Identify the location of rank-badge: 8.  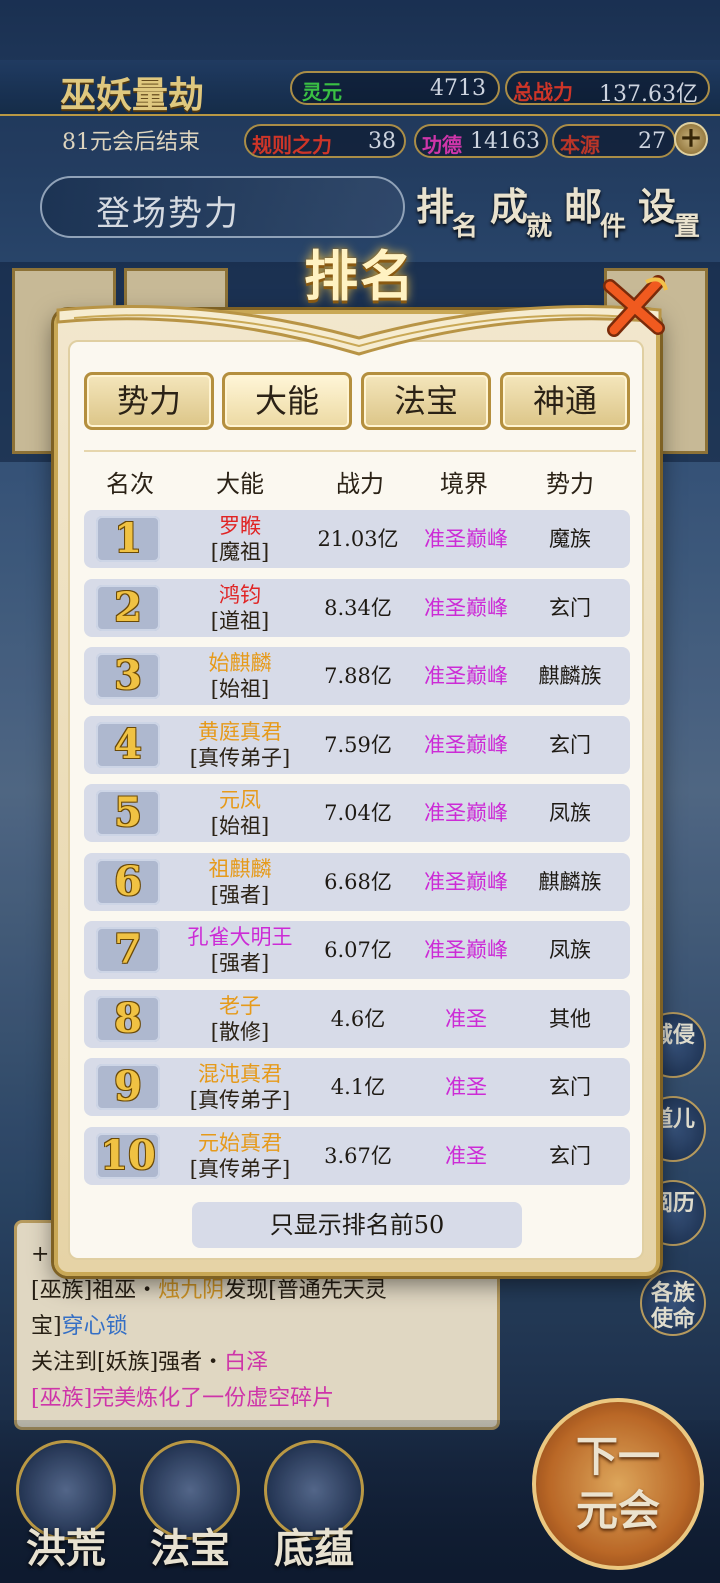
(128, 1018).